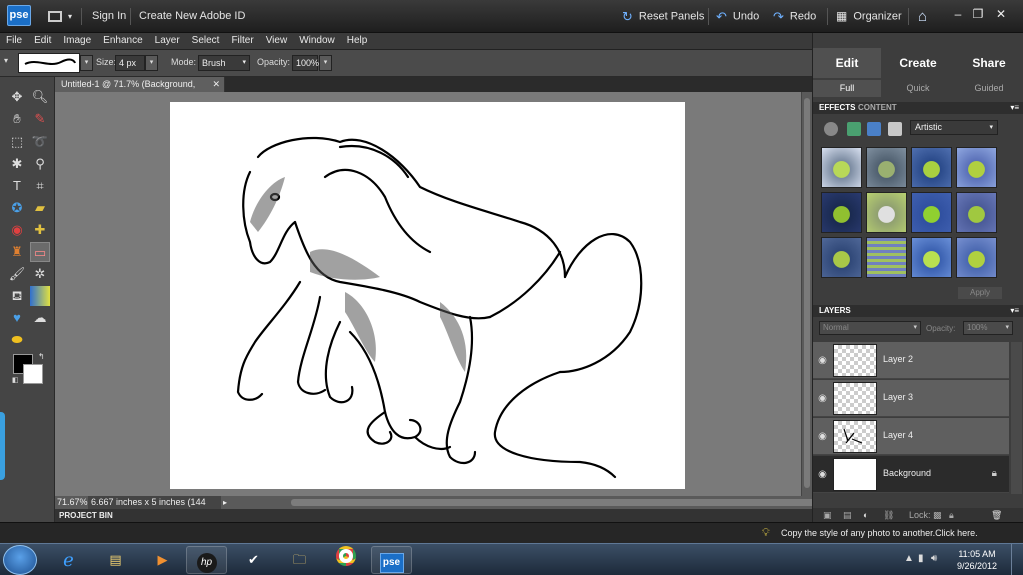 This screenshot has height=575, width=1023. Describe the element at coordinates (911, 398) in the screenshot. I see `layer-row: ◉ Layer 3` at that location.